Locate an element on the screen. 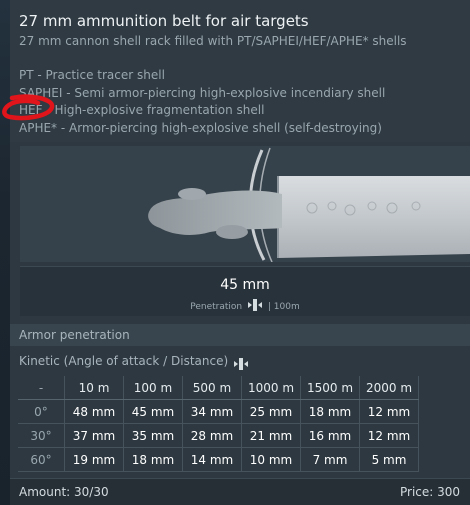 The width and height of the screenshot is (470, 505). legend-item-pt: PT - Practice tracer shell is located at coordinates (92, 75).